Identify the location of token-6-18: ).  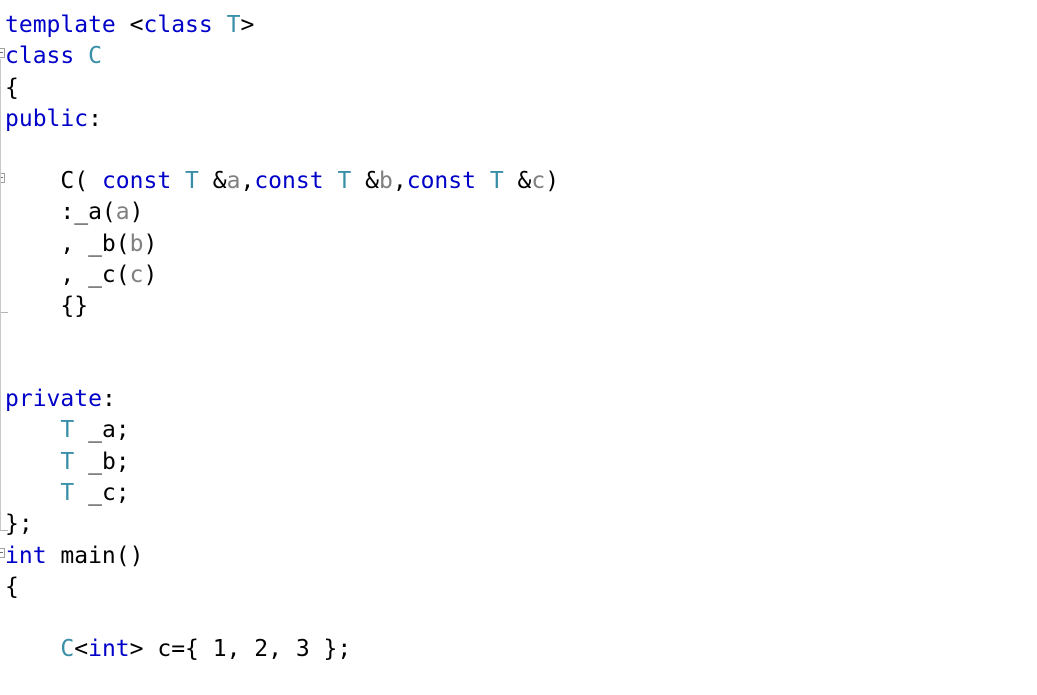
(552, 181).